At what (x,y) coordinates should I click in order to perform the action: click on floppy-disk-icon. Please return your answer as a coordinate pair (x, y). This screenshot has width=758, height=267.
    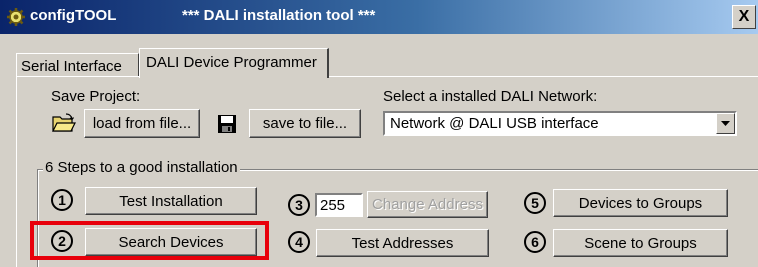
    Looking at the image, I should click on (227, 126).